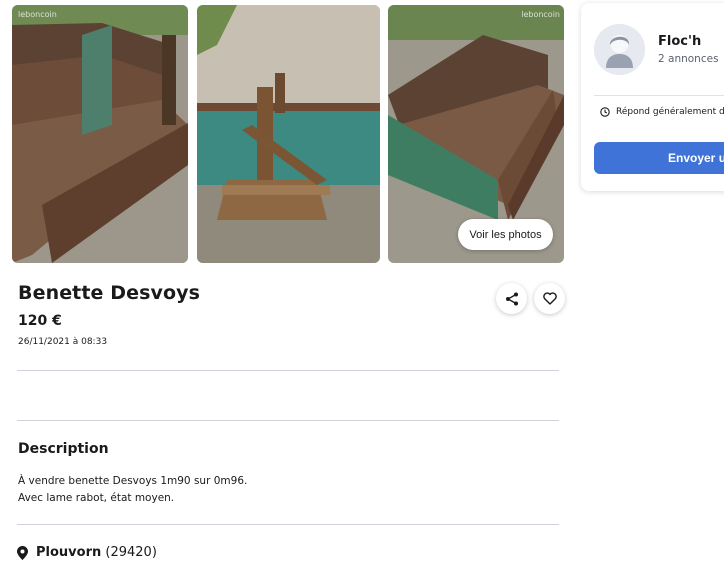  What do you see at coordinates (109, 293) in the screenshot?
I see `ad-title: Benette Desvoys` at bounding box center [109, 293].